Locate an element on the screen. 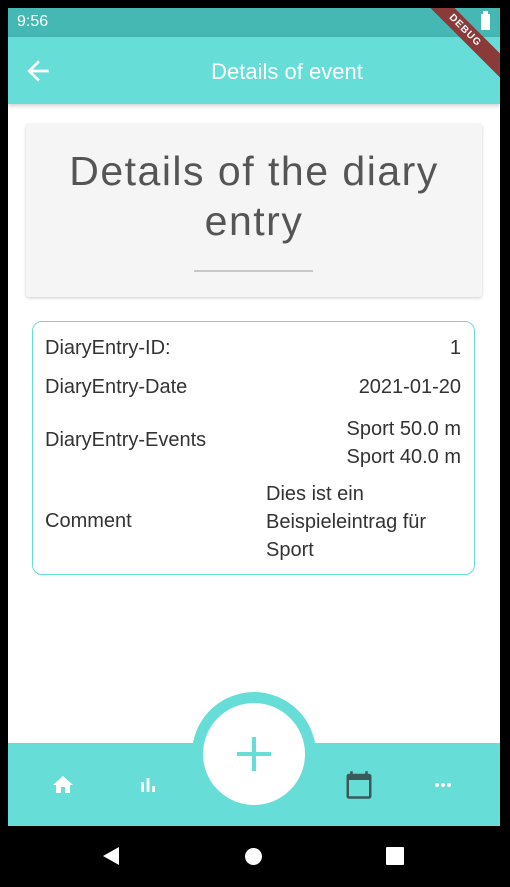  app-bar: Details of event is located at coordinates (254, 70).